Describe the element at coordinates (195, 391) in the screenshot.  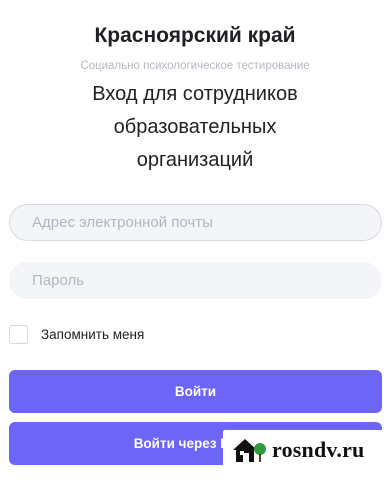
I see `login-button: Войти` at that location.